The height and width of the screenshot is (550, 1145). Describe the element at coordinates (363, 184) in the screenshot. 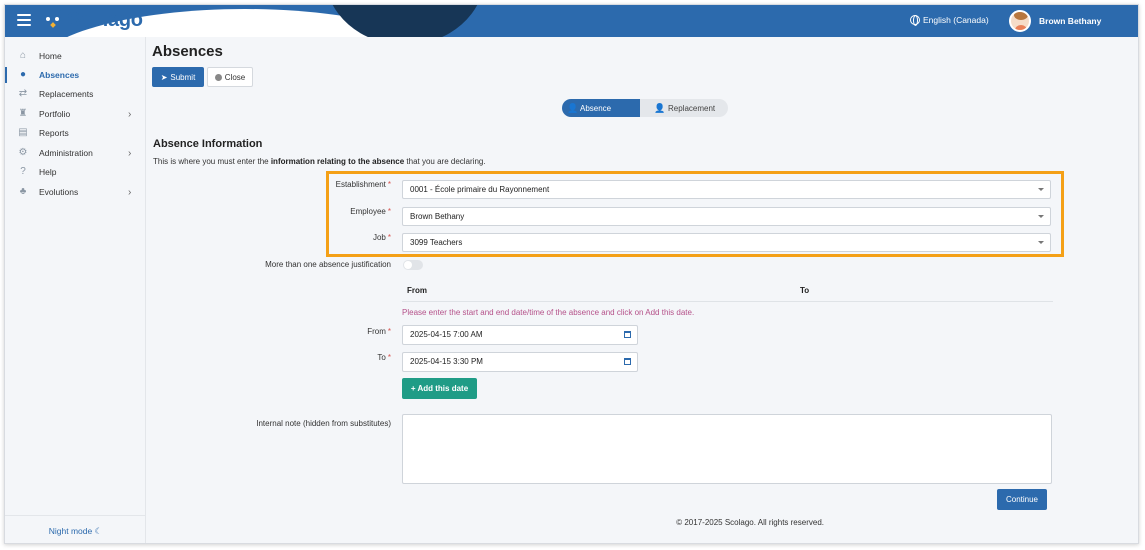

I see `establishment-label: Establishment *` at that location.